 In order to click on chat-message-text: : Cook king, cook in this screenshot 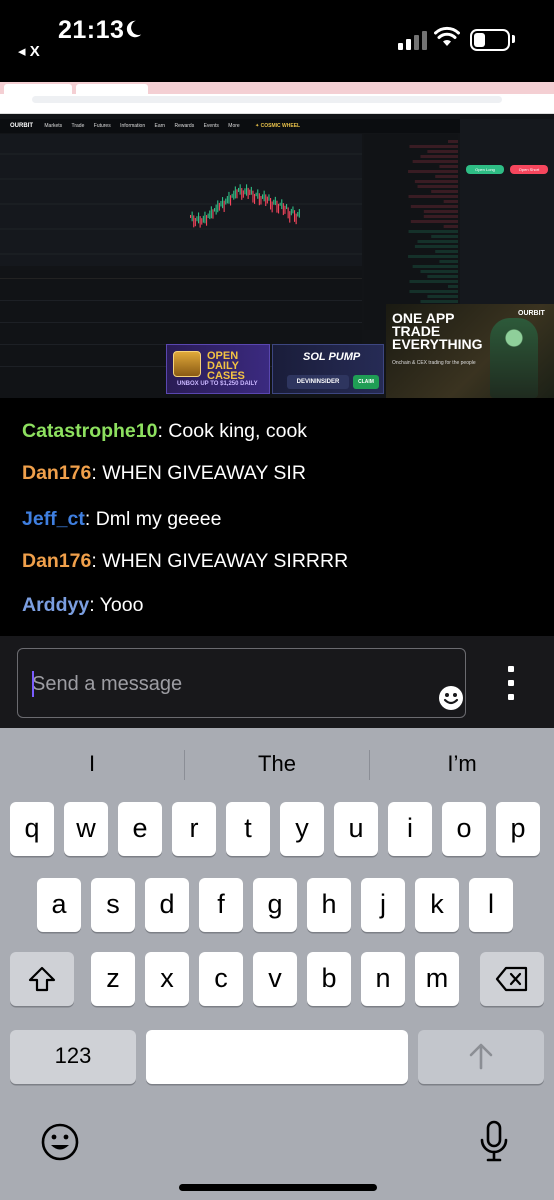, I will do `click(232, 431)`.